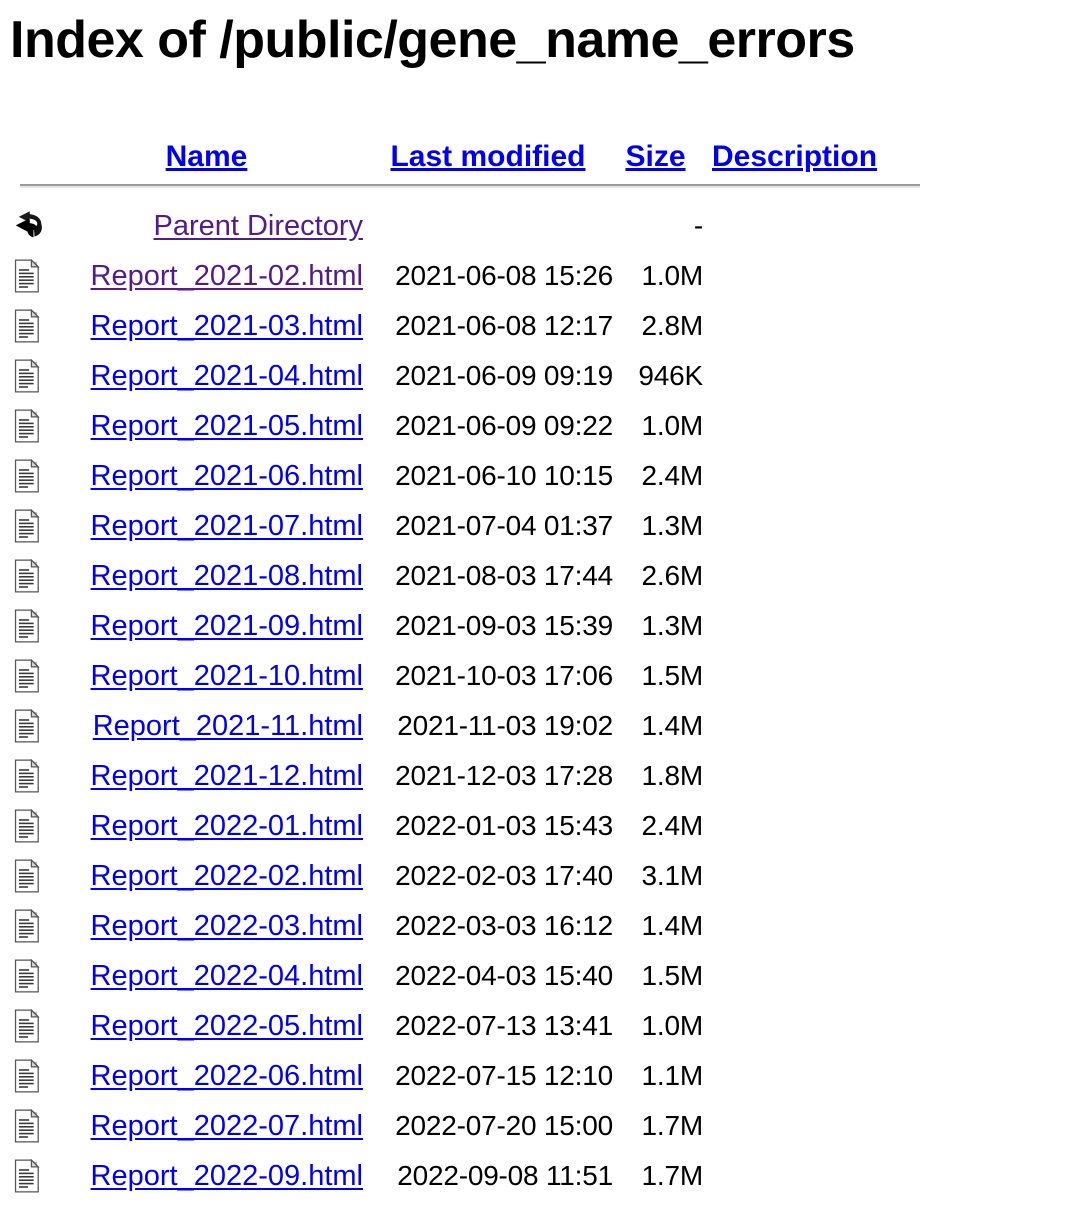 Image resolution: width=1080 pixels, height=1232 pixels. What do you see at coordinates (228, 726) in the screenshot?
I see `file-link: Report_2021-11.html` at bounding box center [228, 726].